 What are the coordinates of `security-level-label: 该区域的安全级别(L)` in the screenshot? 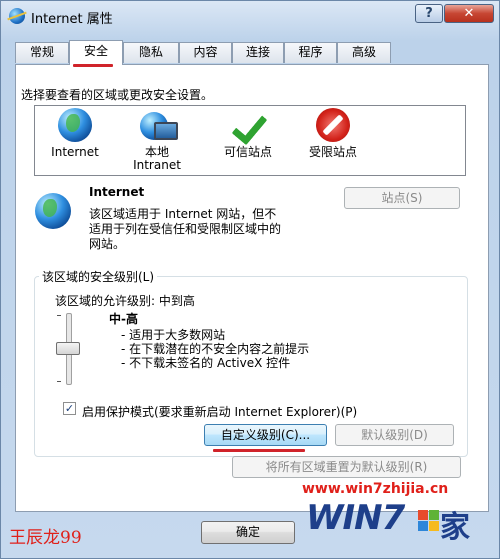 It's located at (98, 276).